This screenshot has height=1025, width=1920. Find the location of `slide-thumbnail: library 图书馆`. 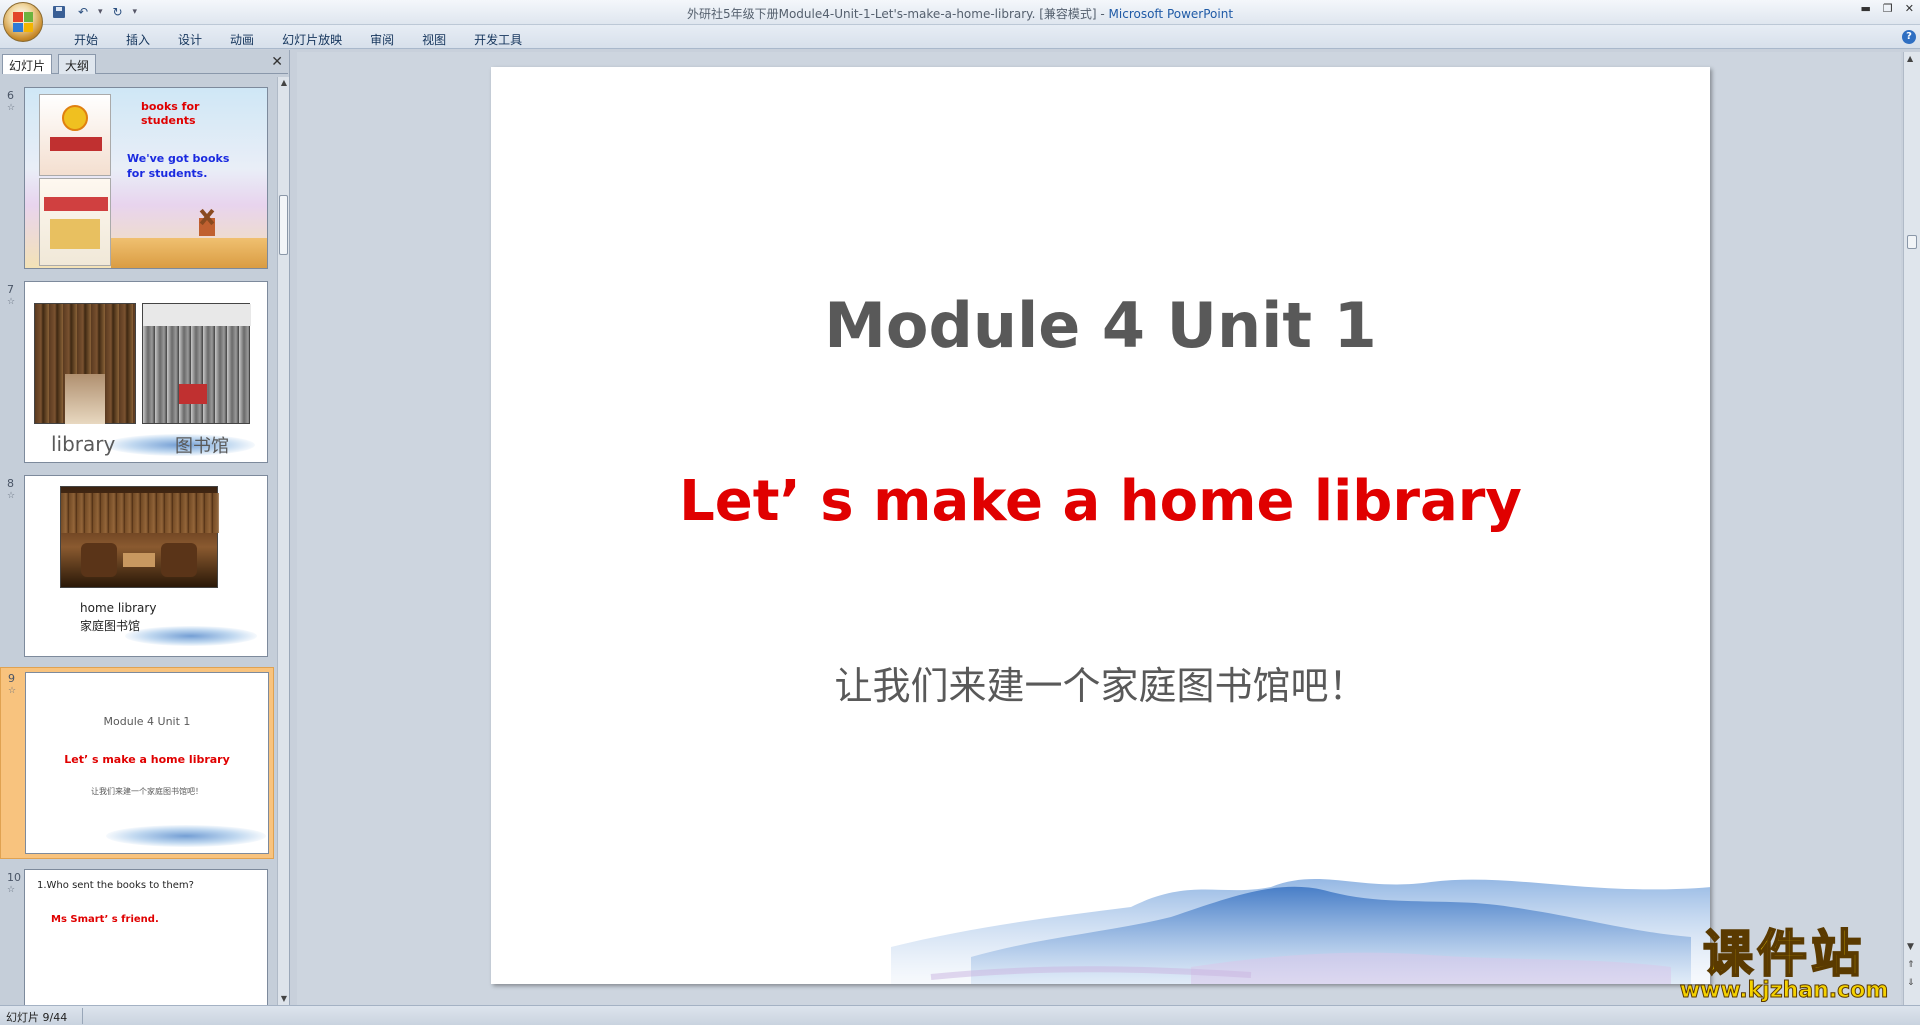

slide-thumbnail: library 图书馆 is located at coordinates (146, 372).